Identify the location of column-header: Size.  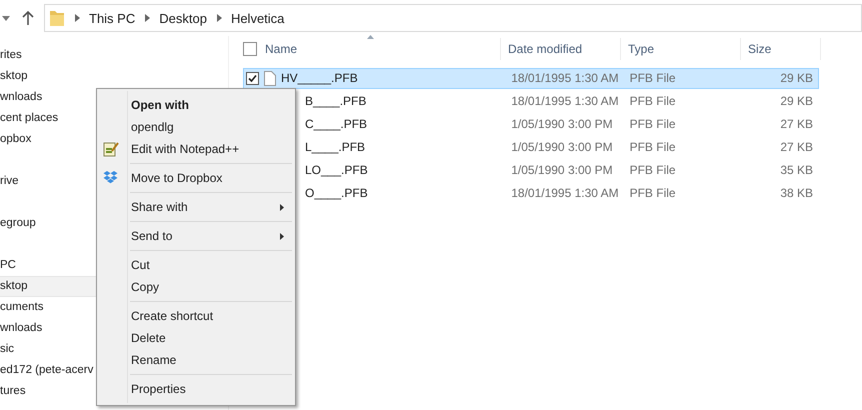
(781, 49).